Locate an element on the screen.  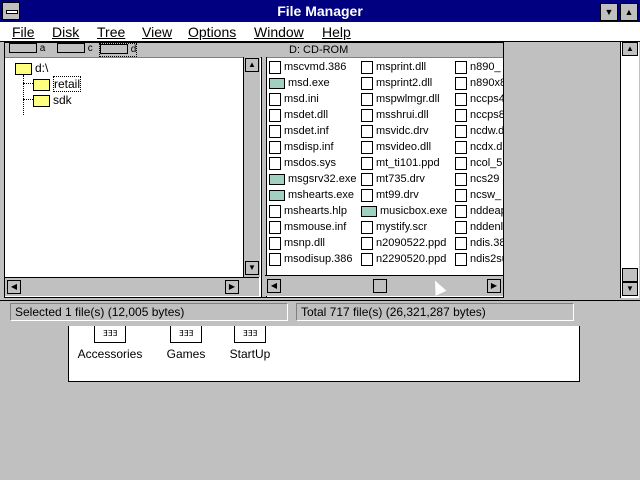
tree-item-sdk: sdk is located at coordinates (52, 100).